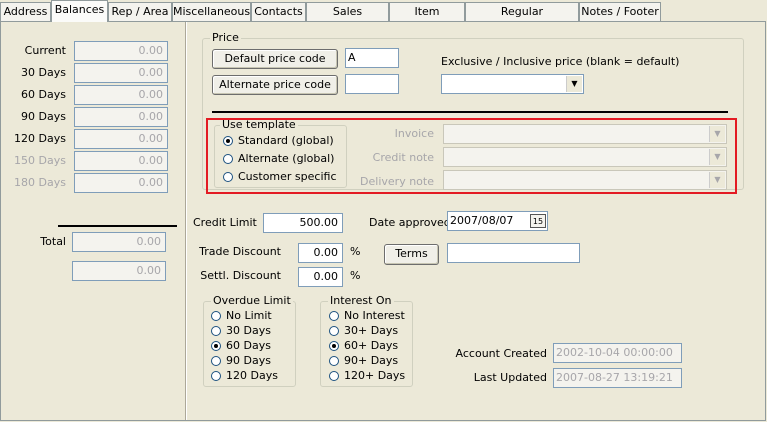  Describe the element at coordinates (371, 330) in the screenshot. I see `interest-option-label: 30+ Days` at that location.